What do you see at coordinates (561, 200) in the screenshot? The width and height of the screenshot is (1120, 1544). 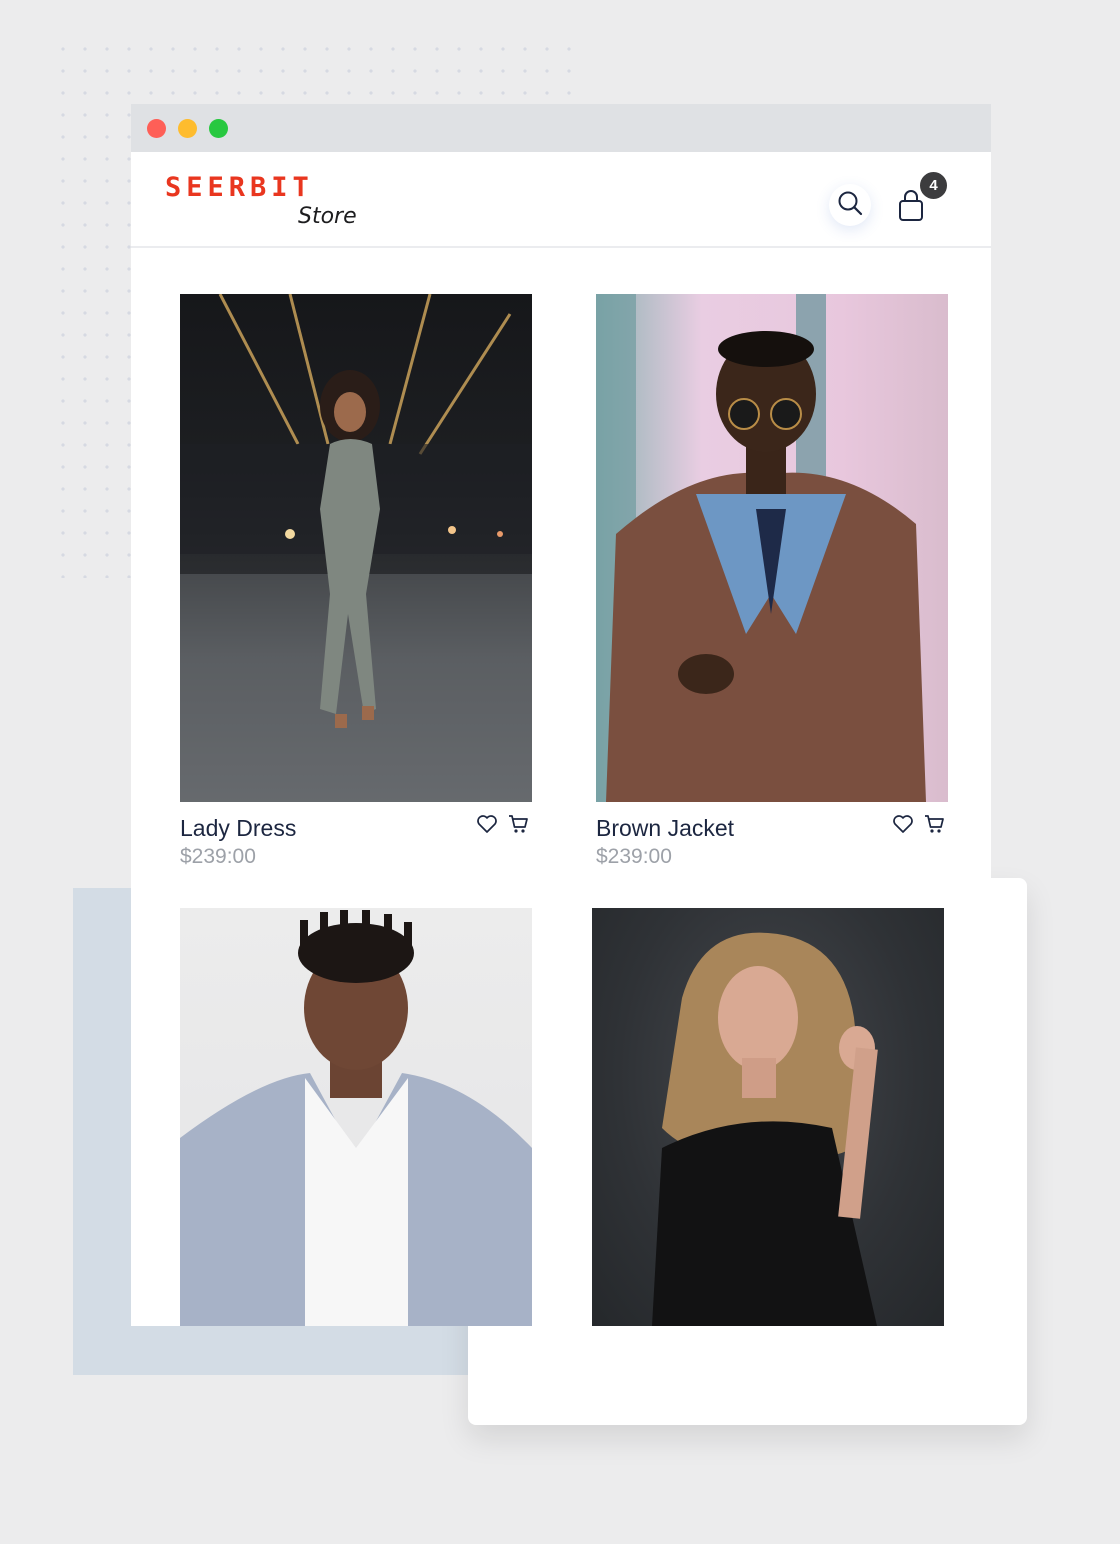 I see `store-header: SEERBIT Store 4` at bounding box center [561, 200].